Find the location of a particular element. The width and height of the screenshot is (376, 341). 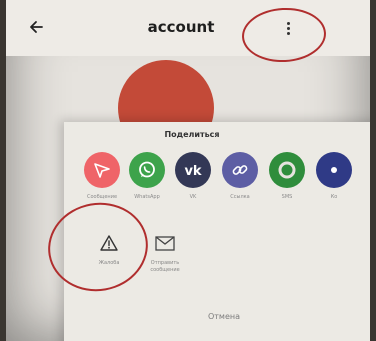

share-target-message: Сообщение is located at coordinates (102, 176).